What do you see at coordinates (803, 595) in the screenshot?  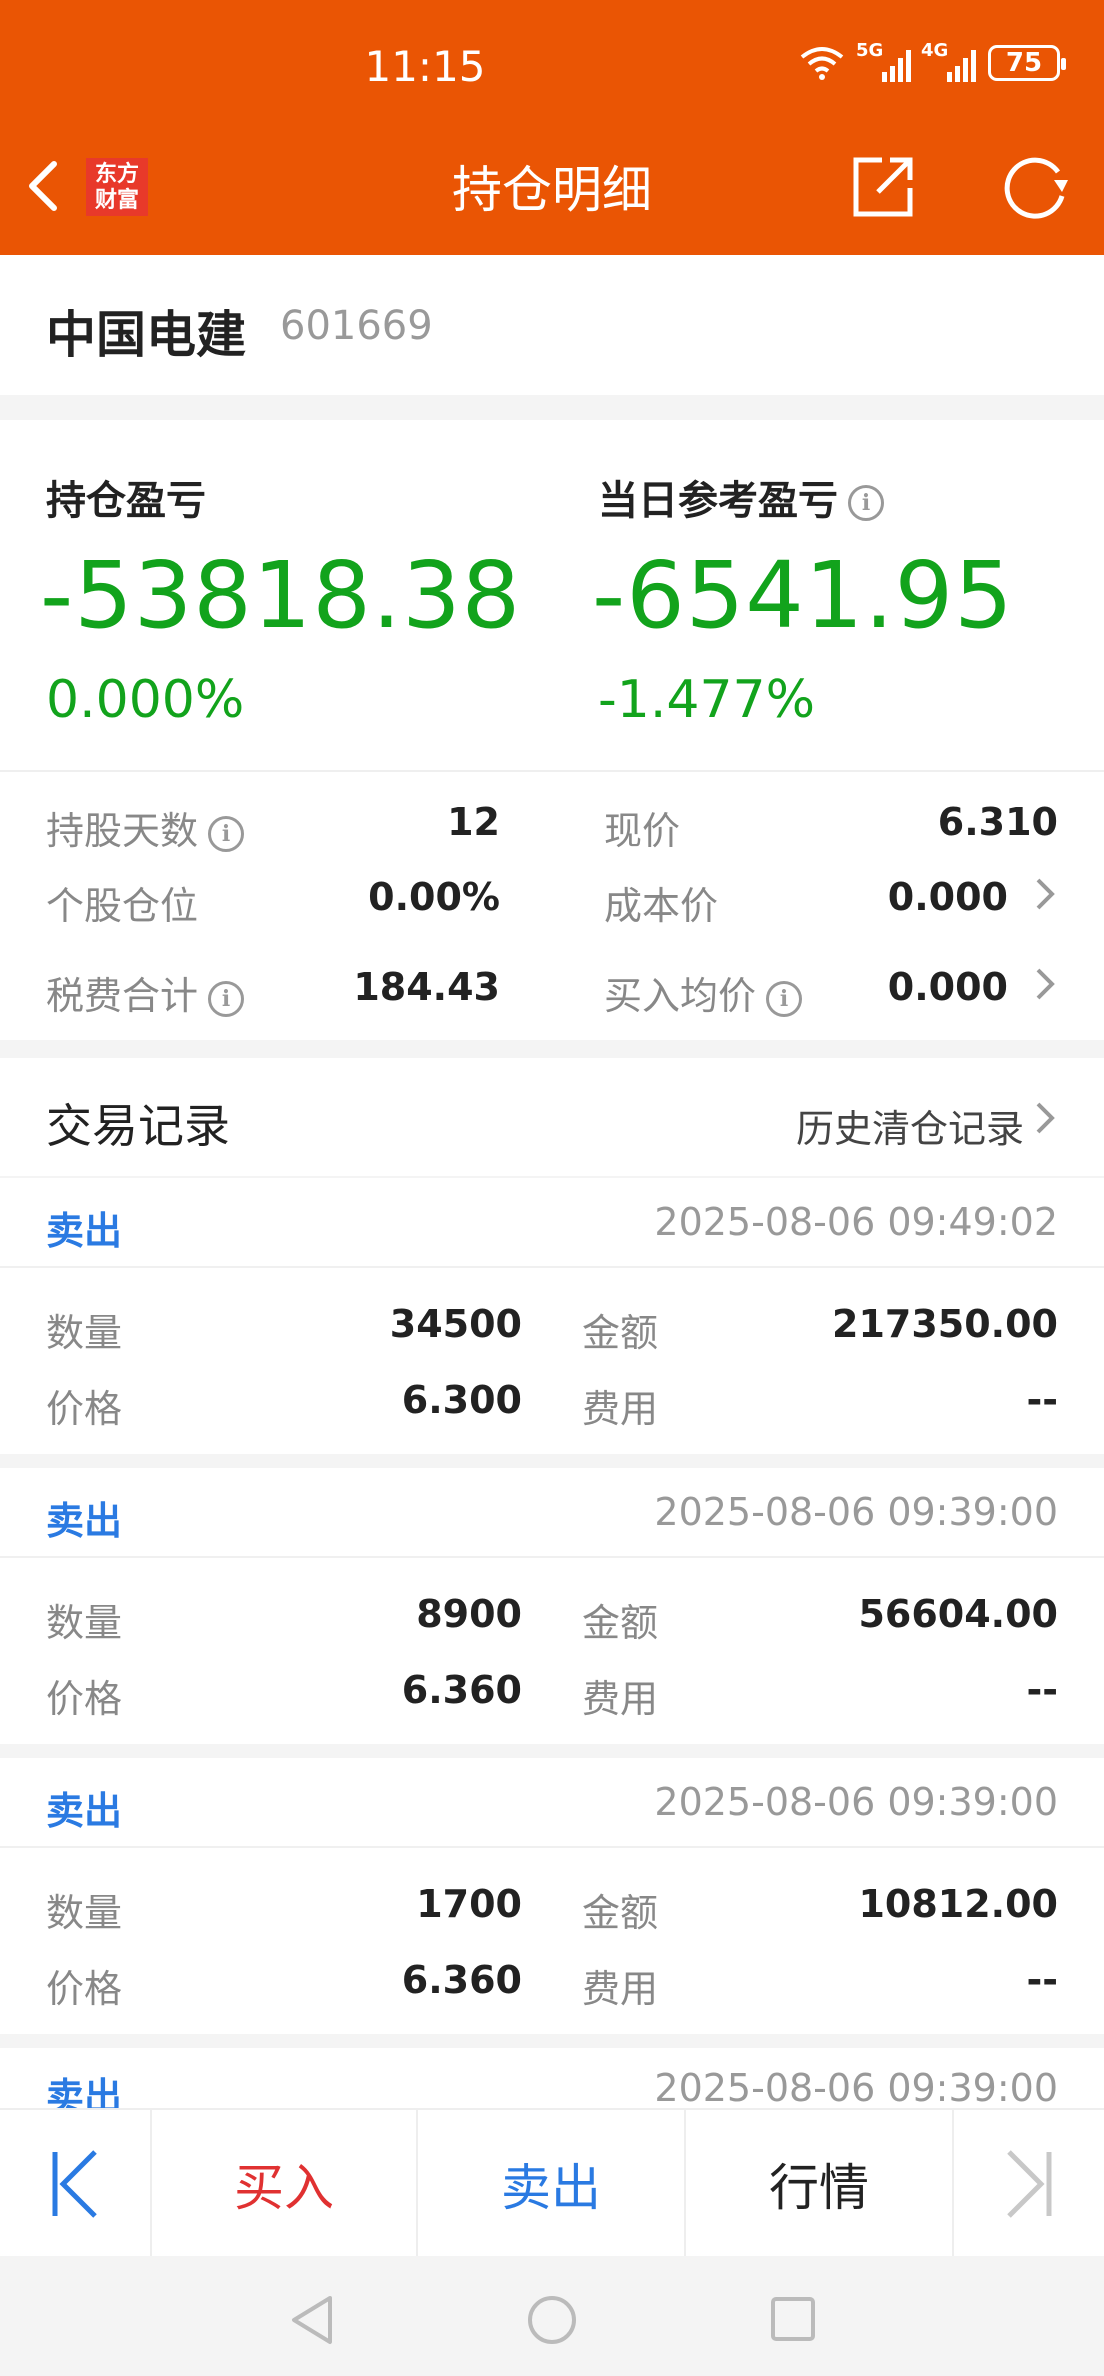 I see `daily-pnl-value: -6541.95` at bounding box center [803, 595].